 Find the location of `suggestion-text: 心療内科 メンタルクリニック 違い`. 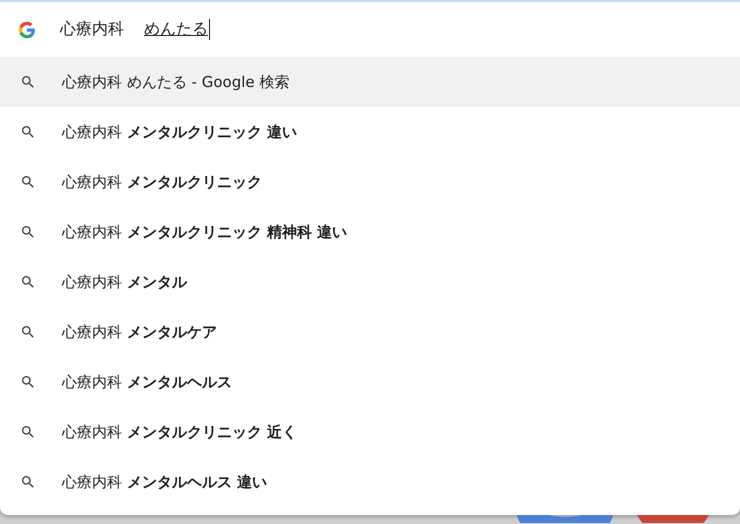

suggestion-text: 心療内科 メンタルクリニック 違い is located at coordinates (180, 132).